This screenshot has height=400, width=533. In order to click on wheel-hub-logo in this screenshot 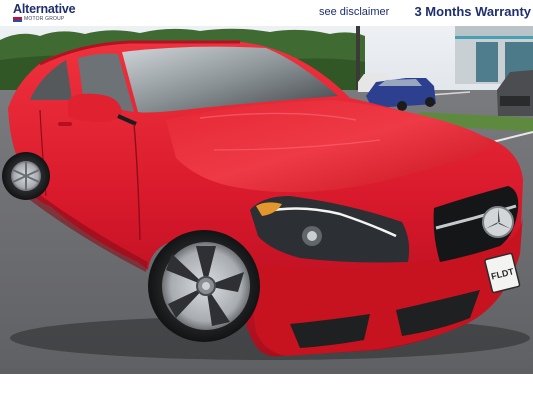, I will do `click(206, 286)`.